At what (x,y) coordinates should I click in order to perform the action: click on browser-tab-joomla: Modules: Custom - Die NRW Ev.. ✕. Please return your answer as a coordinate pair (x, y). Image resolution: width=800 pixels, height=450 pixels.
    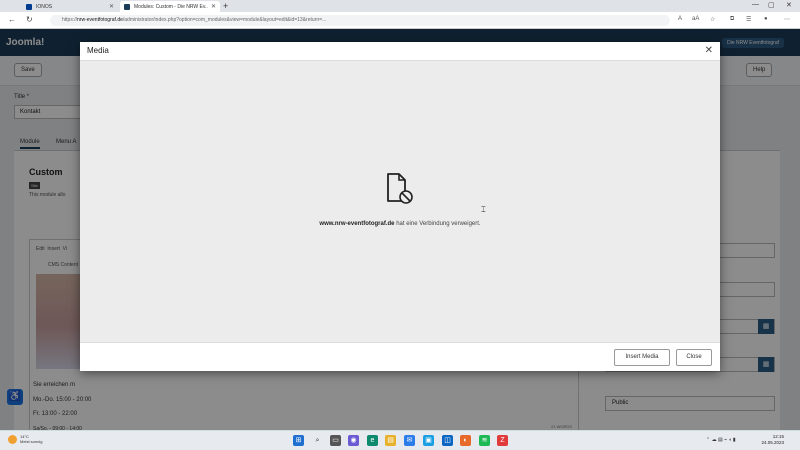
    Looking at the image, I should click on (170, 6).